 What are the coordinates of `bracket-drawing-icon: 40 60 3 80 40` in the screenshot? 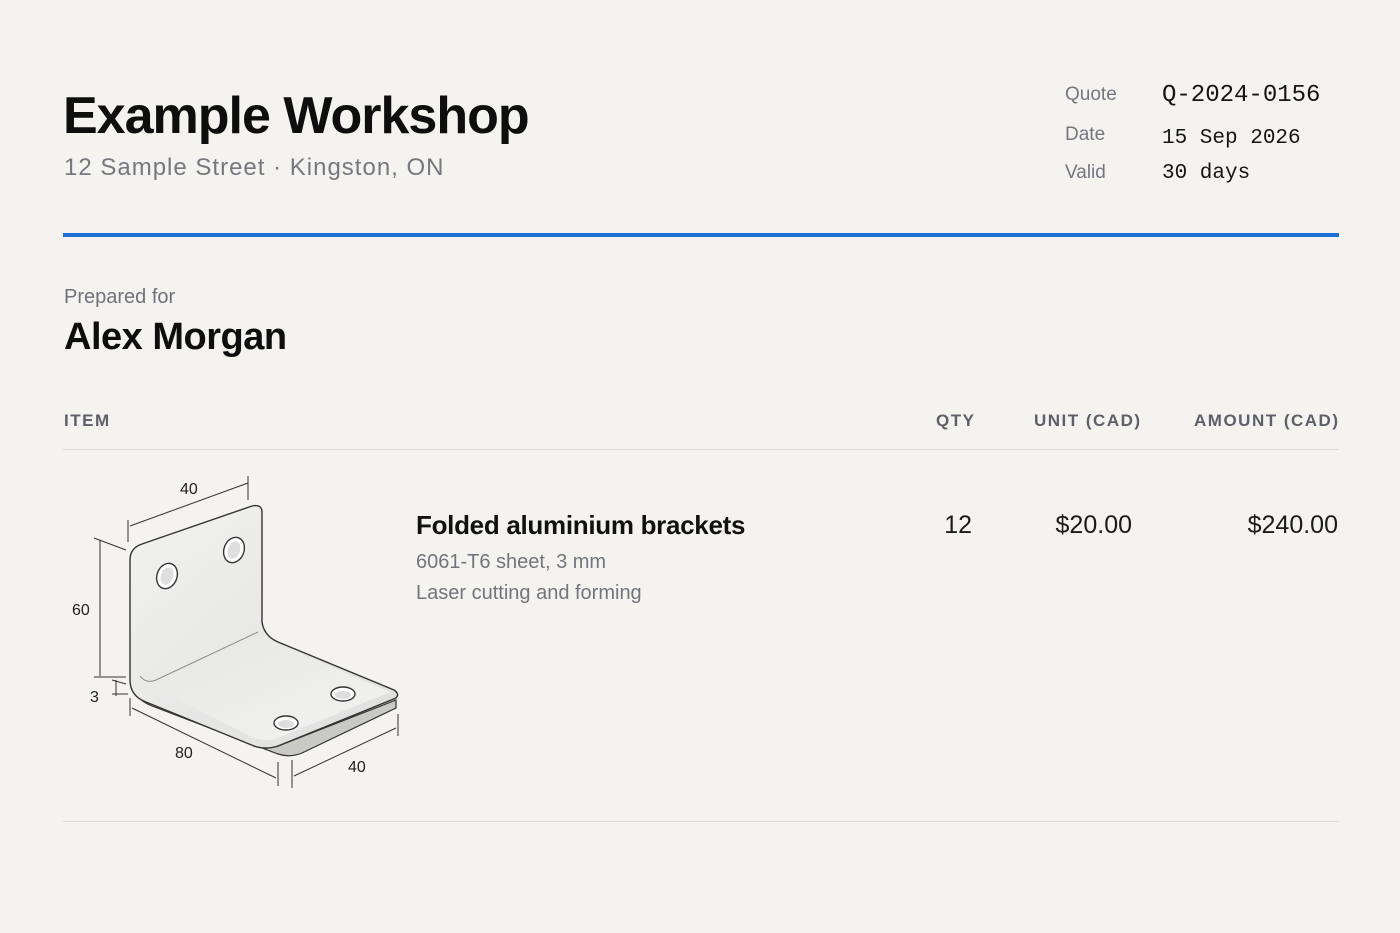 It's located at (235, 632).